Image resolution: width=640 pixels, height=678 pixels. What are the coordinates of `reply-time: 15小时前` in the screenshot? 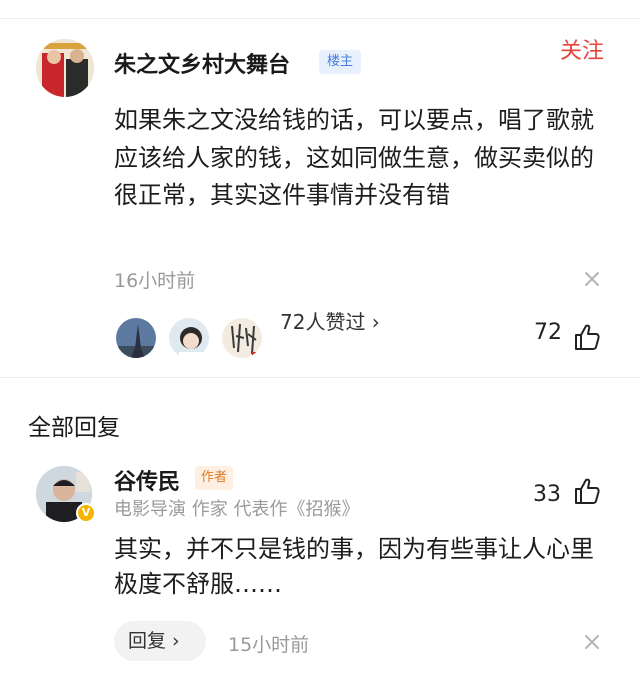 It's located at (269, 645).